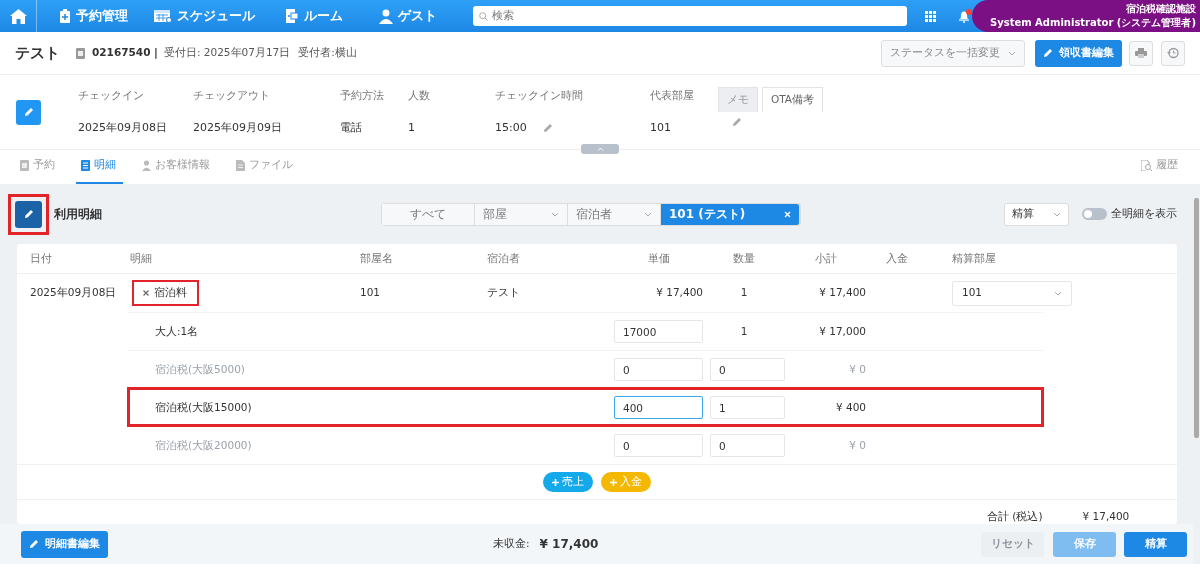  Describe the element at coordinates (122, 127) in the screenshot. I see `field-value: 2025年09月08日` at that location.